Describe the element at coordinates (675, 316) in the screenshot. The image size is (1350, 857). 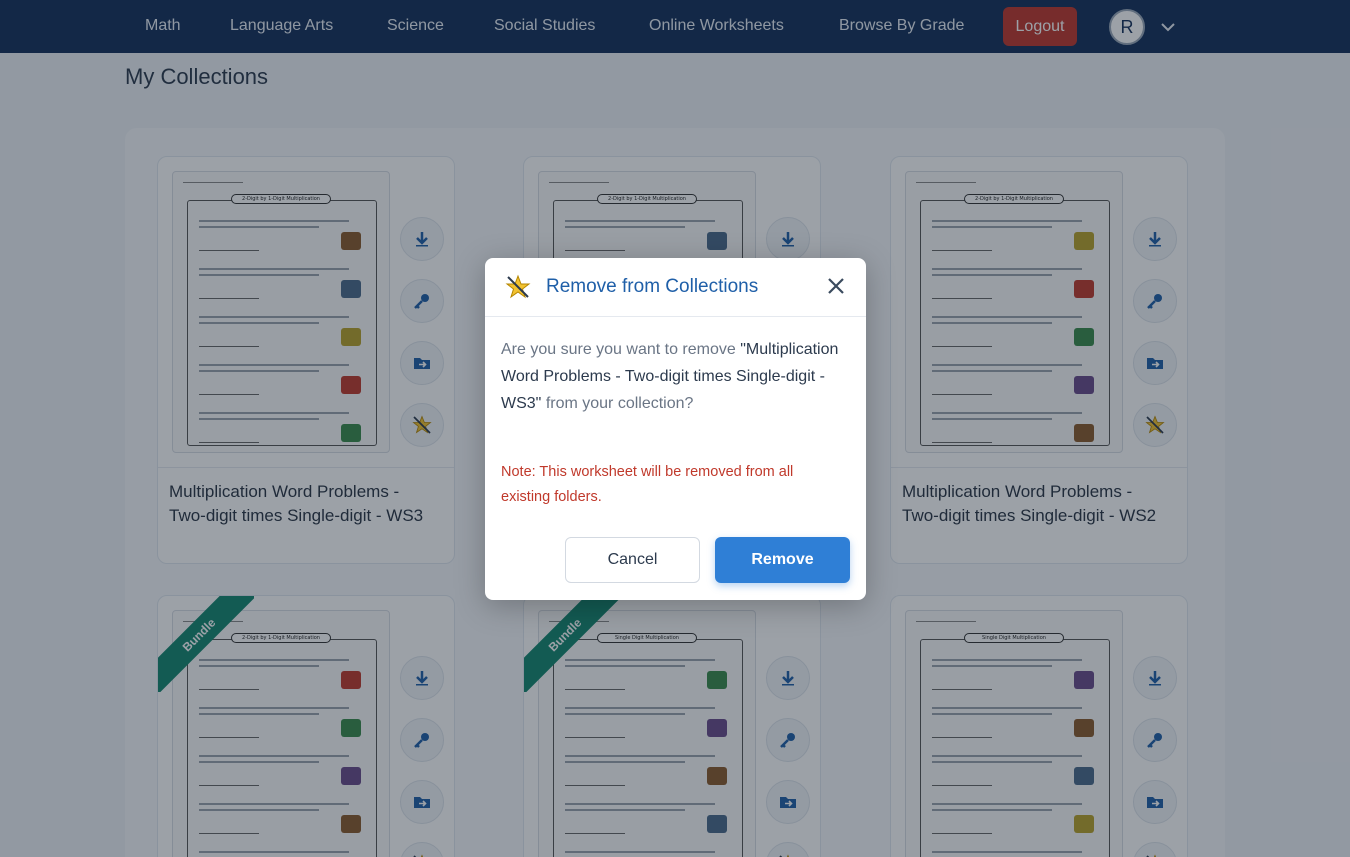
I see `modal-divider` at that location.